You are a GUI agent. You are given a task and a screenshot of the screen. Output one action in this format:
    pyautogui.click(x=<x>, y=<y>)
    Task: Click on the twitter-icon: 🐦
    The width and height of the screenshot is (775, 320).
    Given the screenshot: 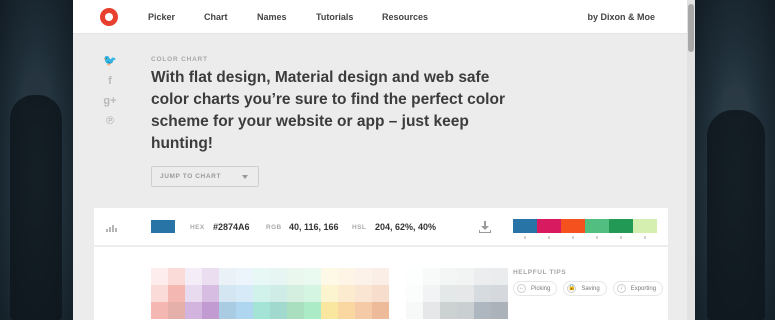 What is the action you would take?
    pyautogui.click(x=110, y=61)
    